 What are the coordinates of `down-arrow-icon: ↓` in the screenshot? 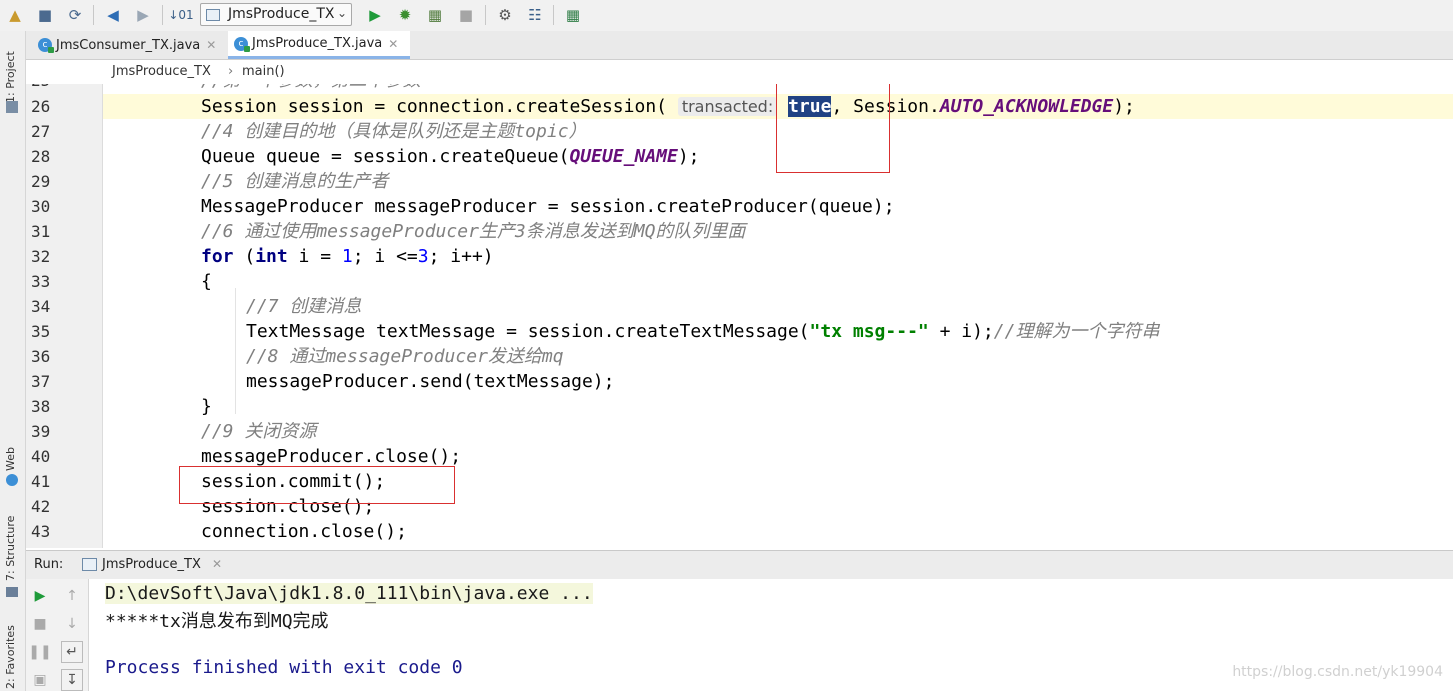 It's located at (72, 624).